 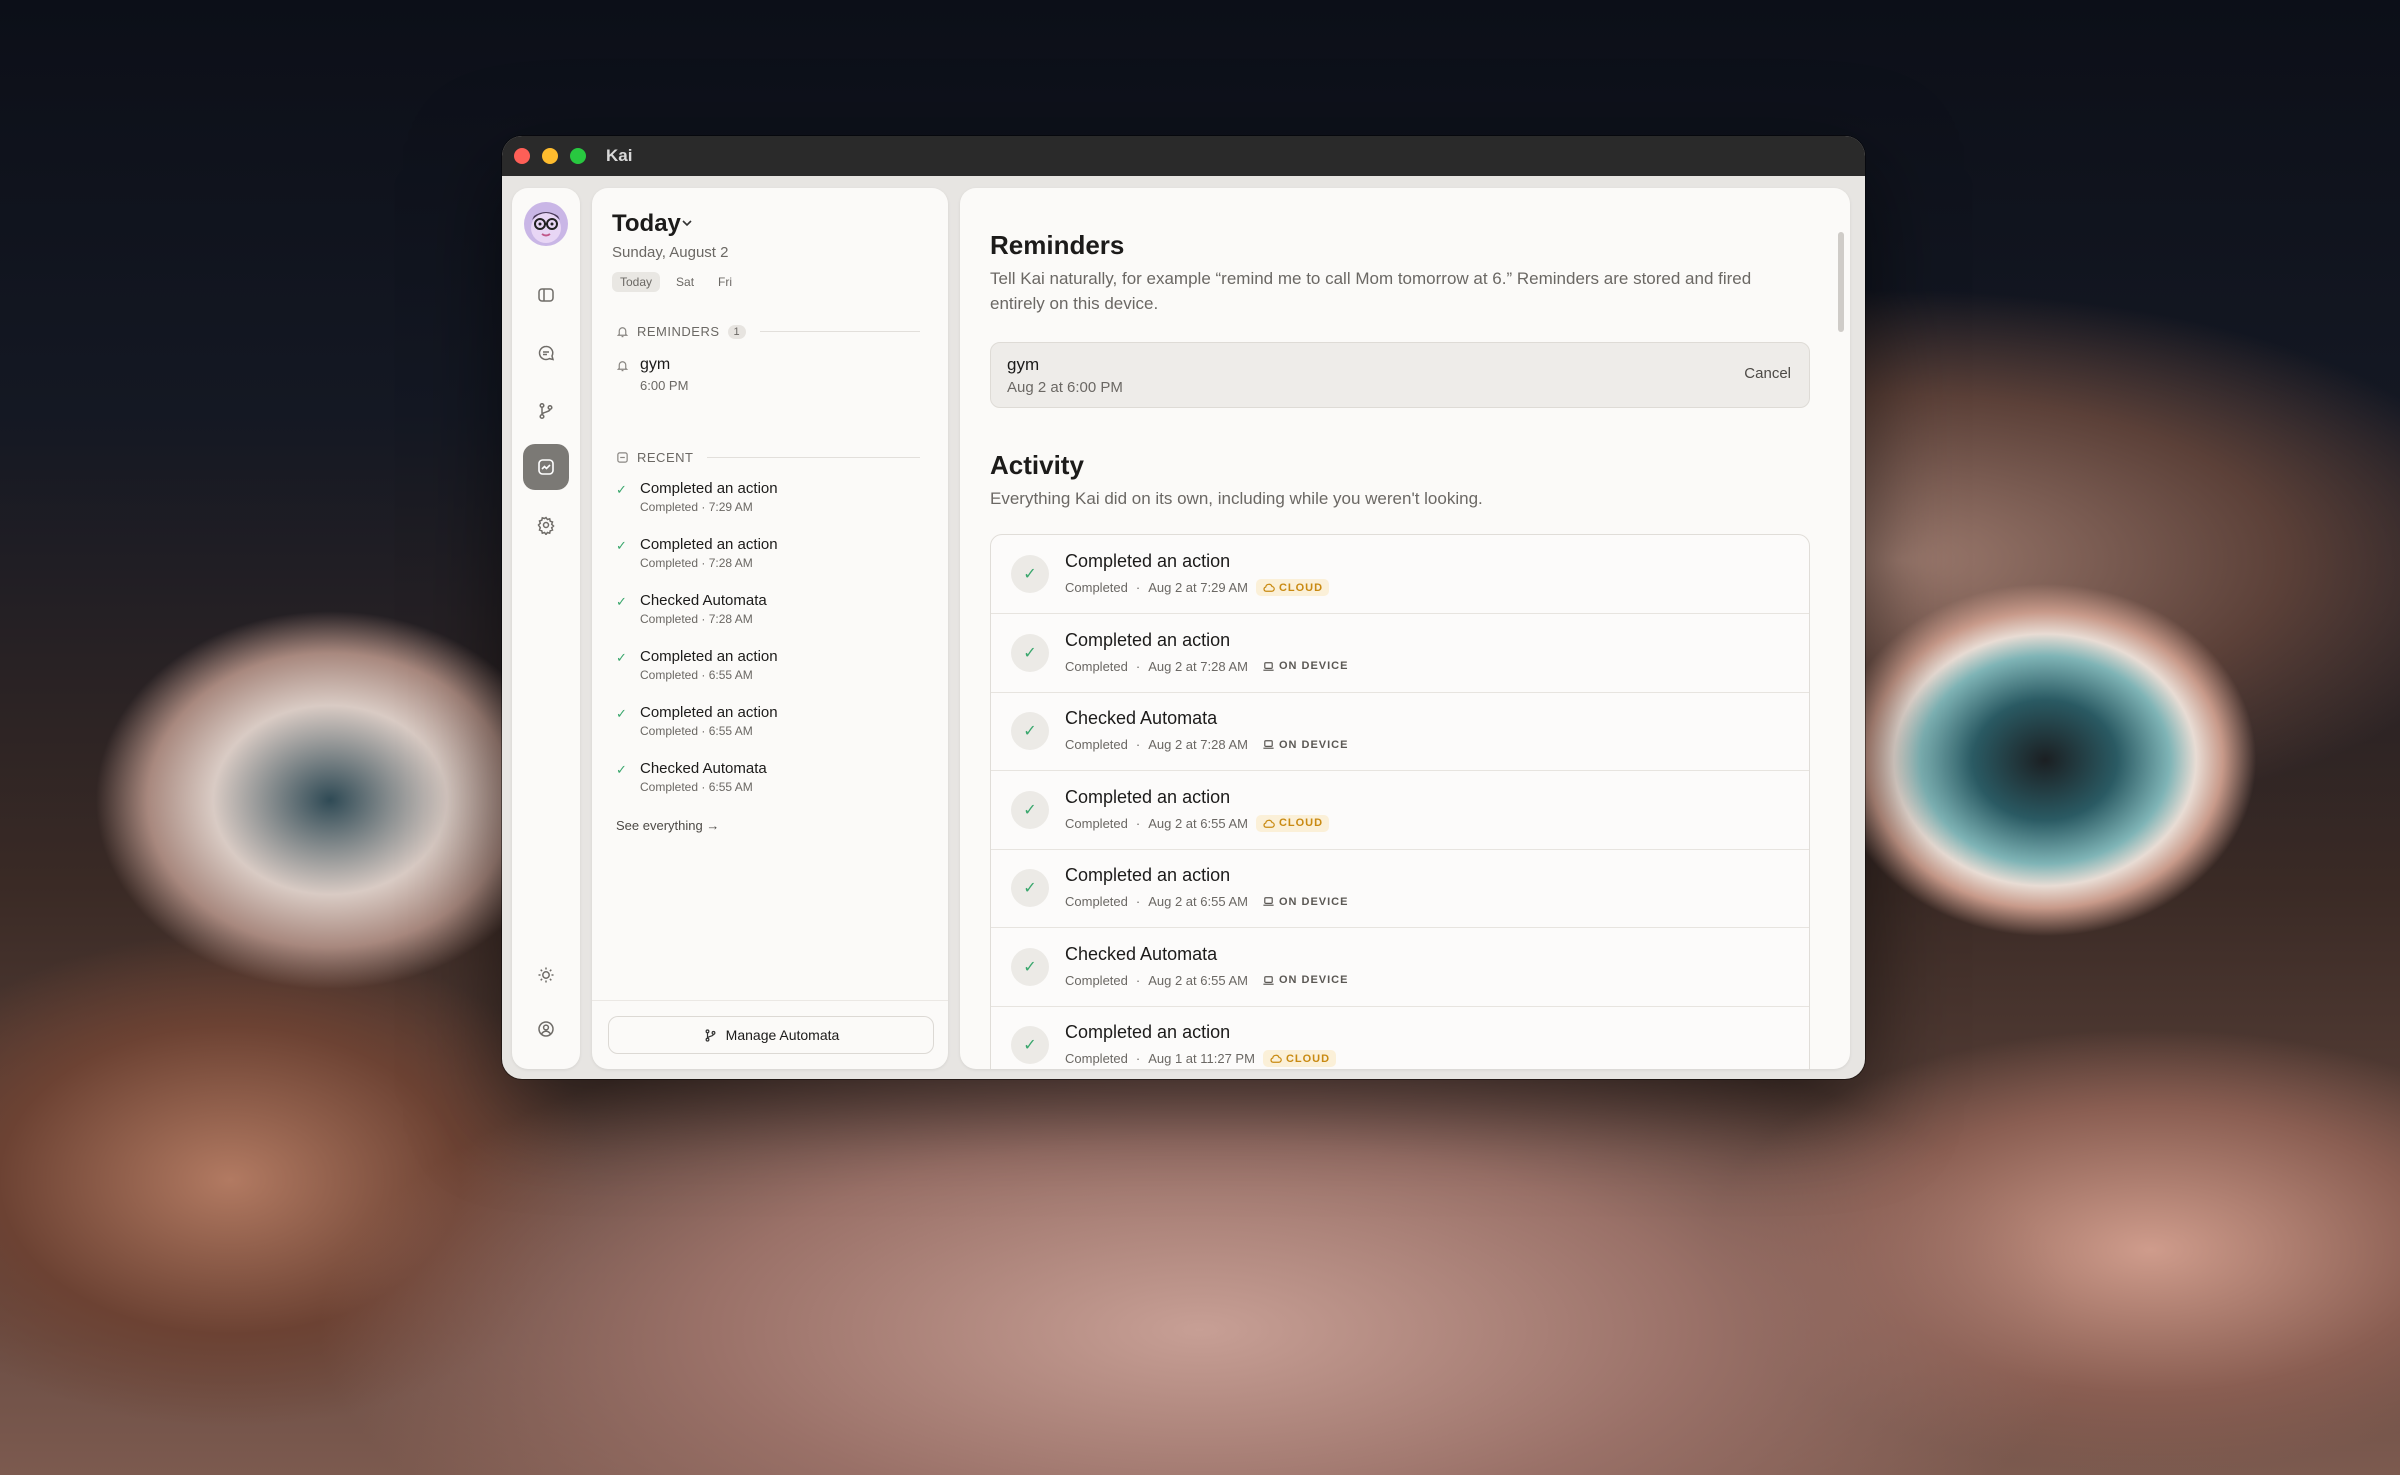 What do you see at coordinates (1209, 980) in the screenshot?
I see `activity-meta: Completed · Aug 2 at 6:55 AM ON DEVICE` at bounding box center [1209, 980].